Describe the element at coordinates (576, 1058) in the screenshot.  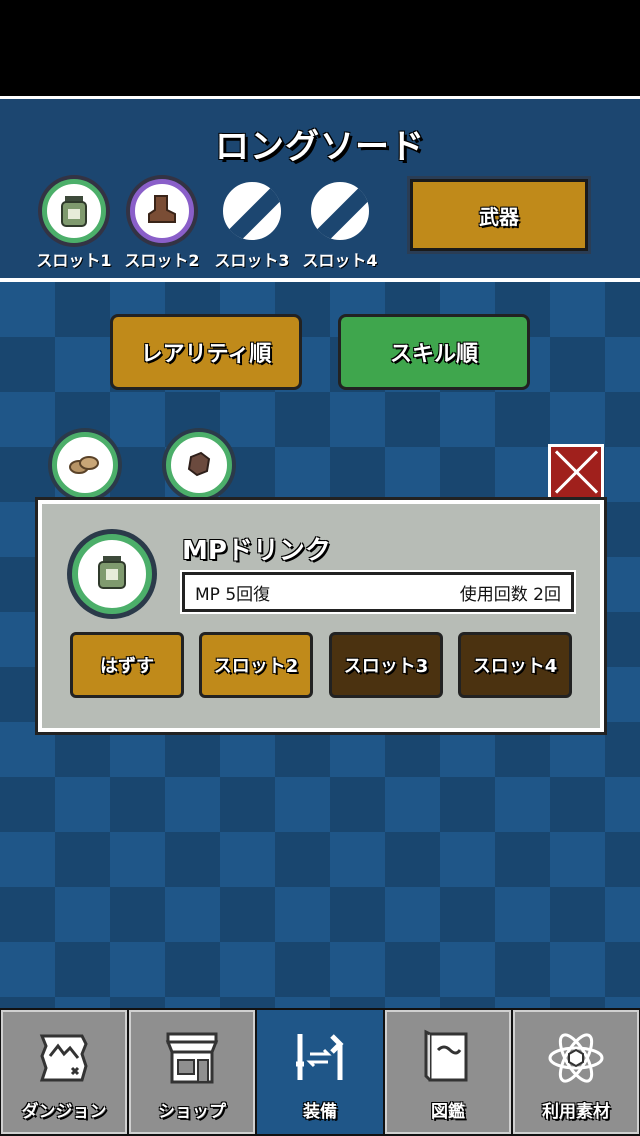
I see `atom-icon` at that location.